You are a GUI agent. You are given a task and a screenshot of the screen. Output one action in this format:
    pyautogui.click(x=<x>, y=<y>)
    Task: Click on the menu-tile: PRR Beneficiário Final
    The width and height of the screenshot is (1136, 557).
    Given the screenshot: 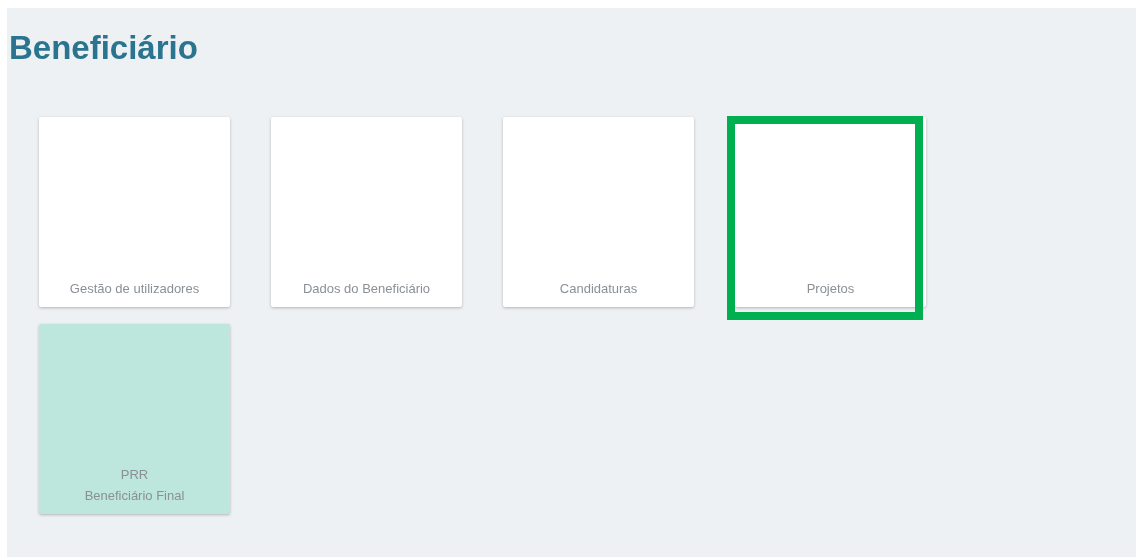 What is the action you would take?
    pyautogui.click(x=134, y=419)
    